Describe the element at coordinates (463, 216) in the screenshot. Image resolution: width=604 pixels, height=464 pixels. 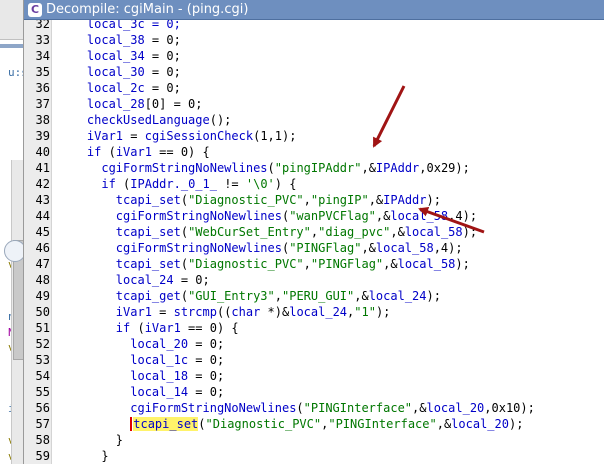
I see `code-token: ,4);` at that location.